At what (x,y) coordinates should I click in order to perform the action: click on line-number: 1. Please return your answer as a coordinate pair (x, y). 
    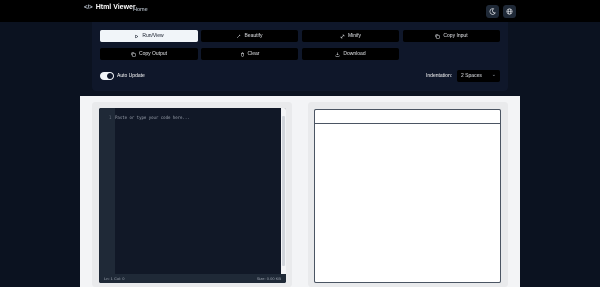
    Looking at the image, I should click on (110, 117).